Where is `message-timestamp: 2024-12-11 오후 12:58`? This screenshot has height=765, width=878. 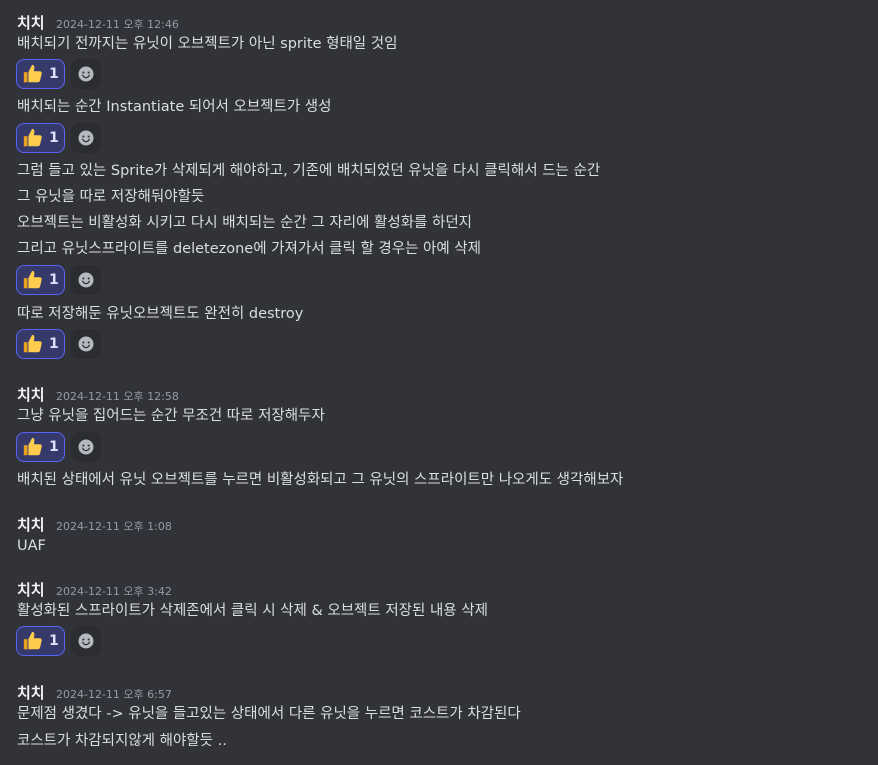 message-timestamp: 2024-12-11 오후 12:58 is located at coordinates (117, 396).